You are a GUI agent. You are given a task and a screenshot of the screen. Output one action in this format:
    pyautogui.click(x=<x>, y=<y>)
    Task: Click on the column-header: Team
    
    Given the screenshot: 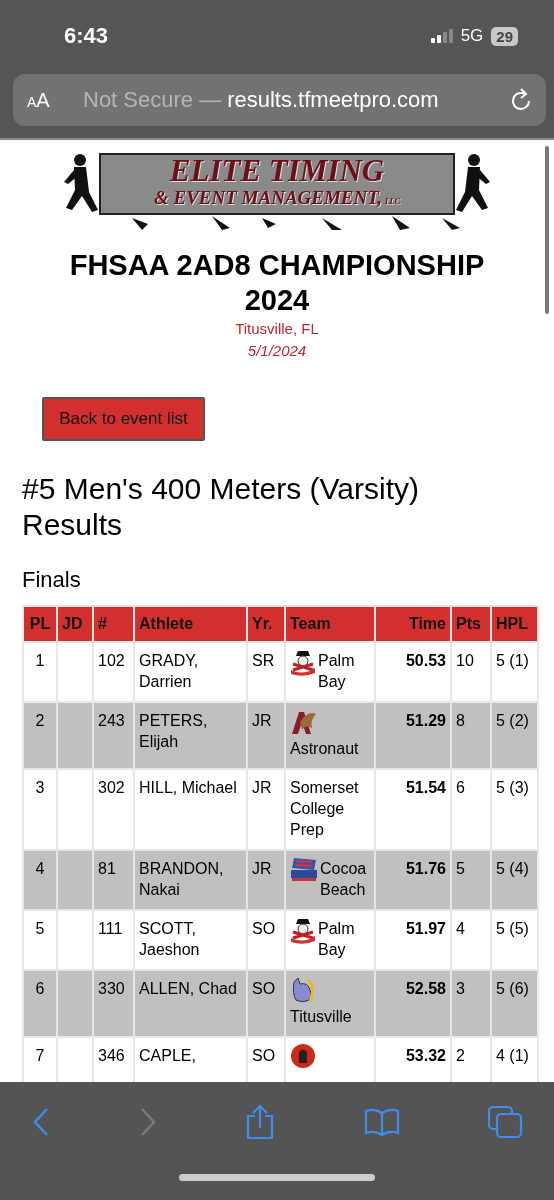 What is the action you would take?
    pyautogui.click(x=330, y=624)
    